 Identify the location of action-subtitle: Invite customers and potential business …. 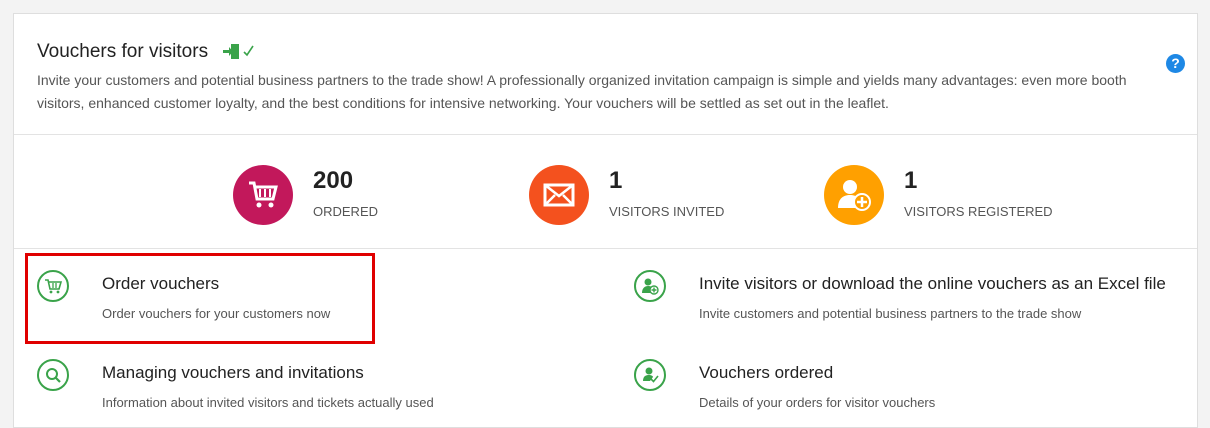
(890, 313).